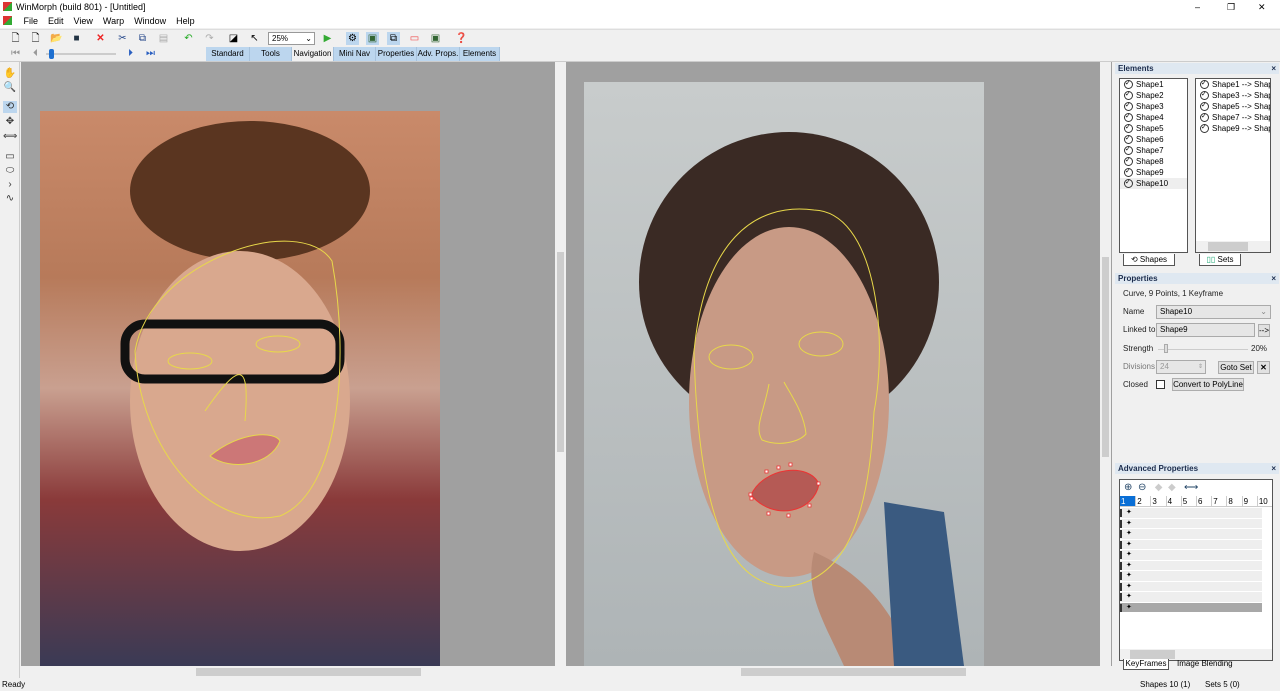  Describe the element at coordinates (10, 137) in the screenshot. I see `scale-icon: ⟺` at that location.